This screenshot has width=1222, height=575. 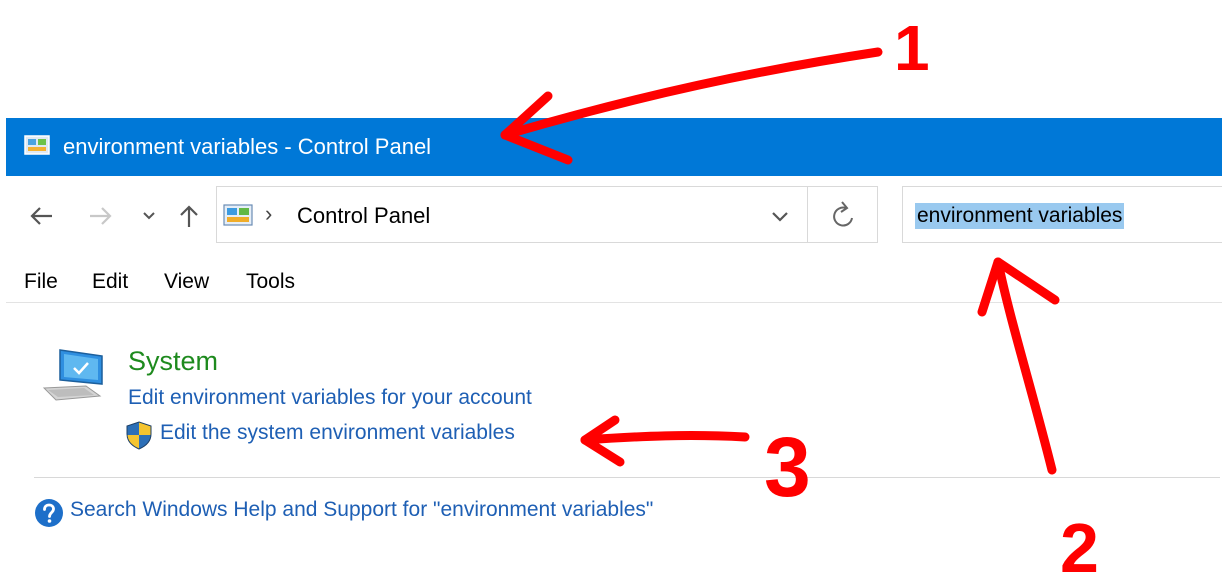 I want to click on search-box: environment variables, so click(x=1062, y=214).